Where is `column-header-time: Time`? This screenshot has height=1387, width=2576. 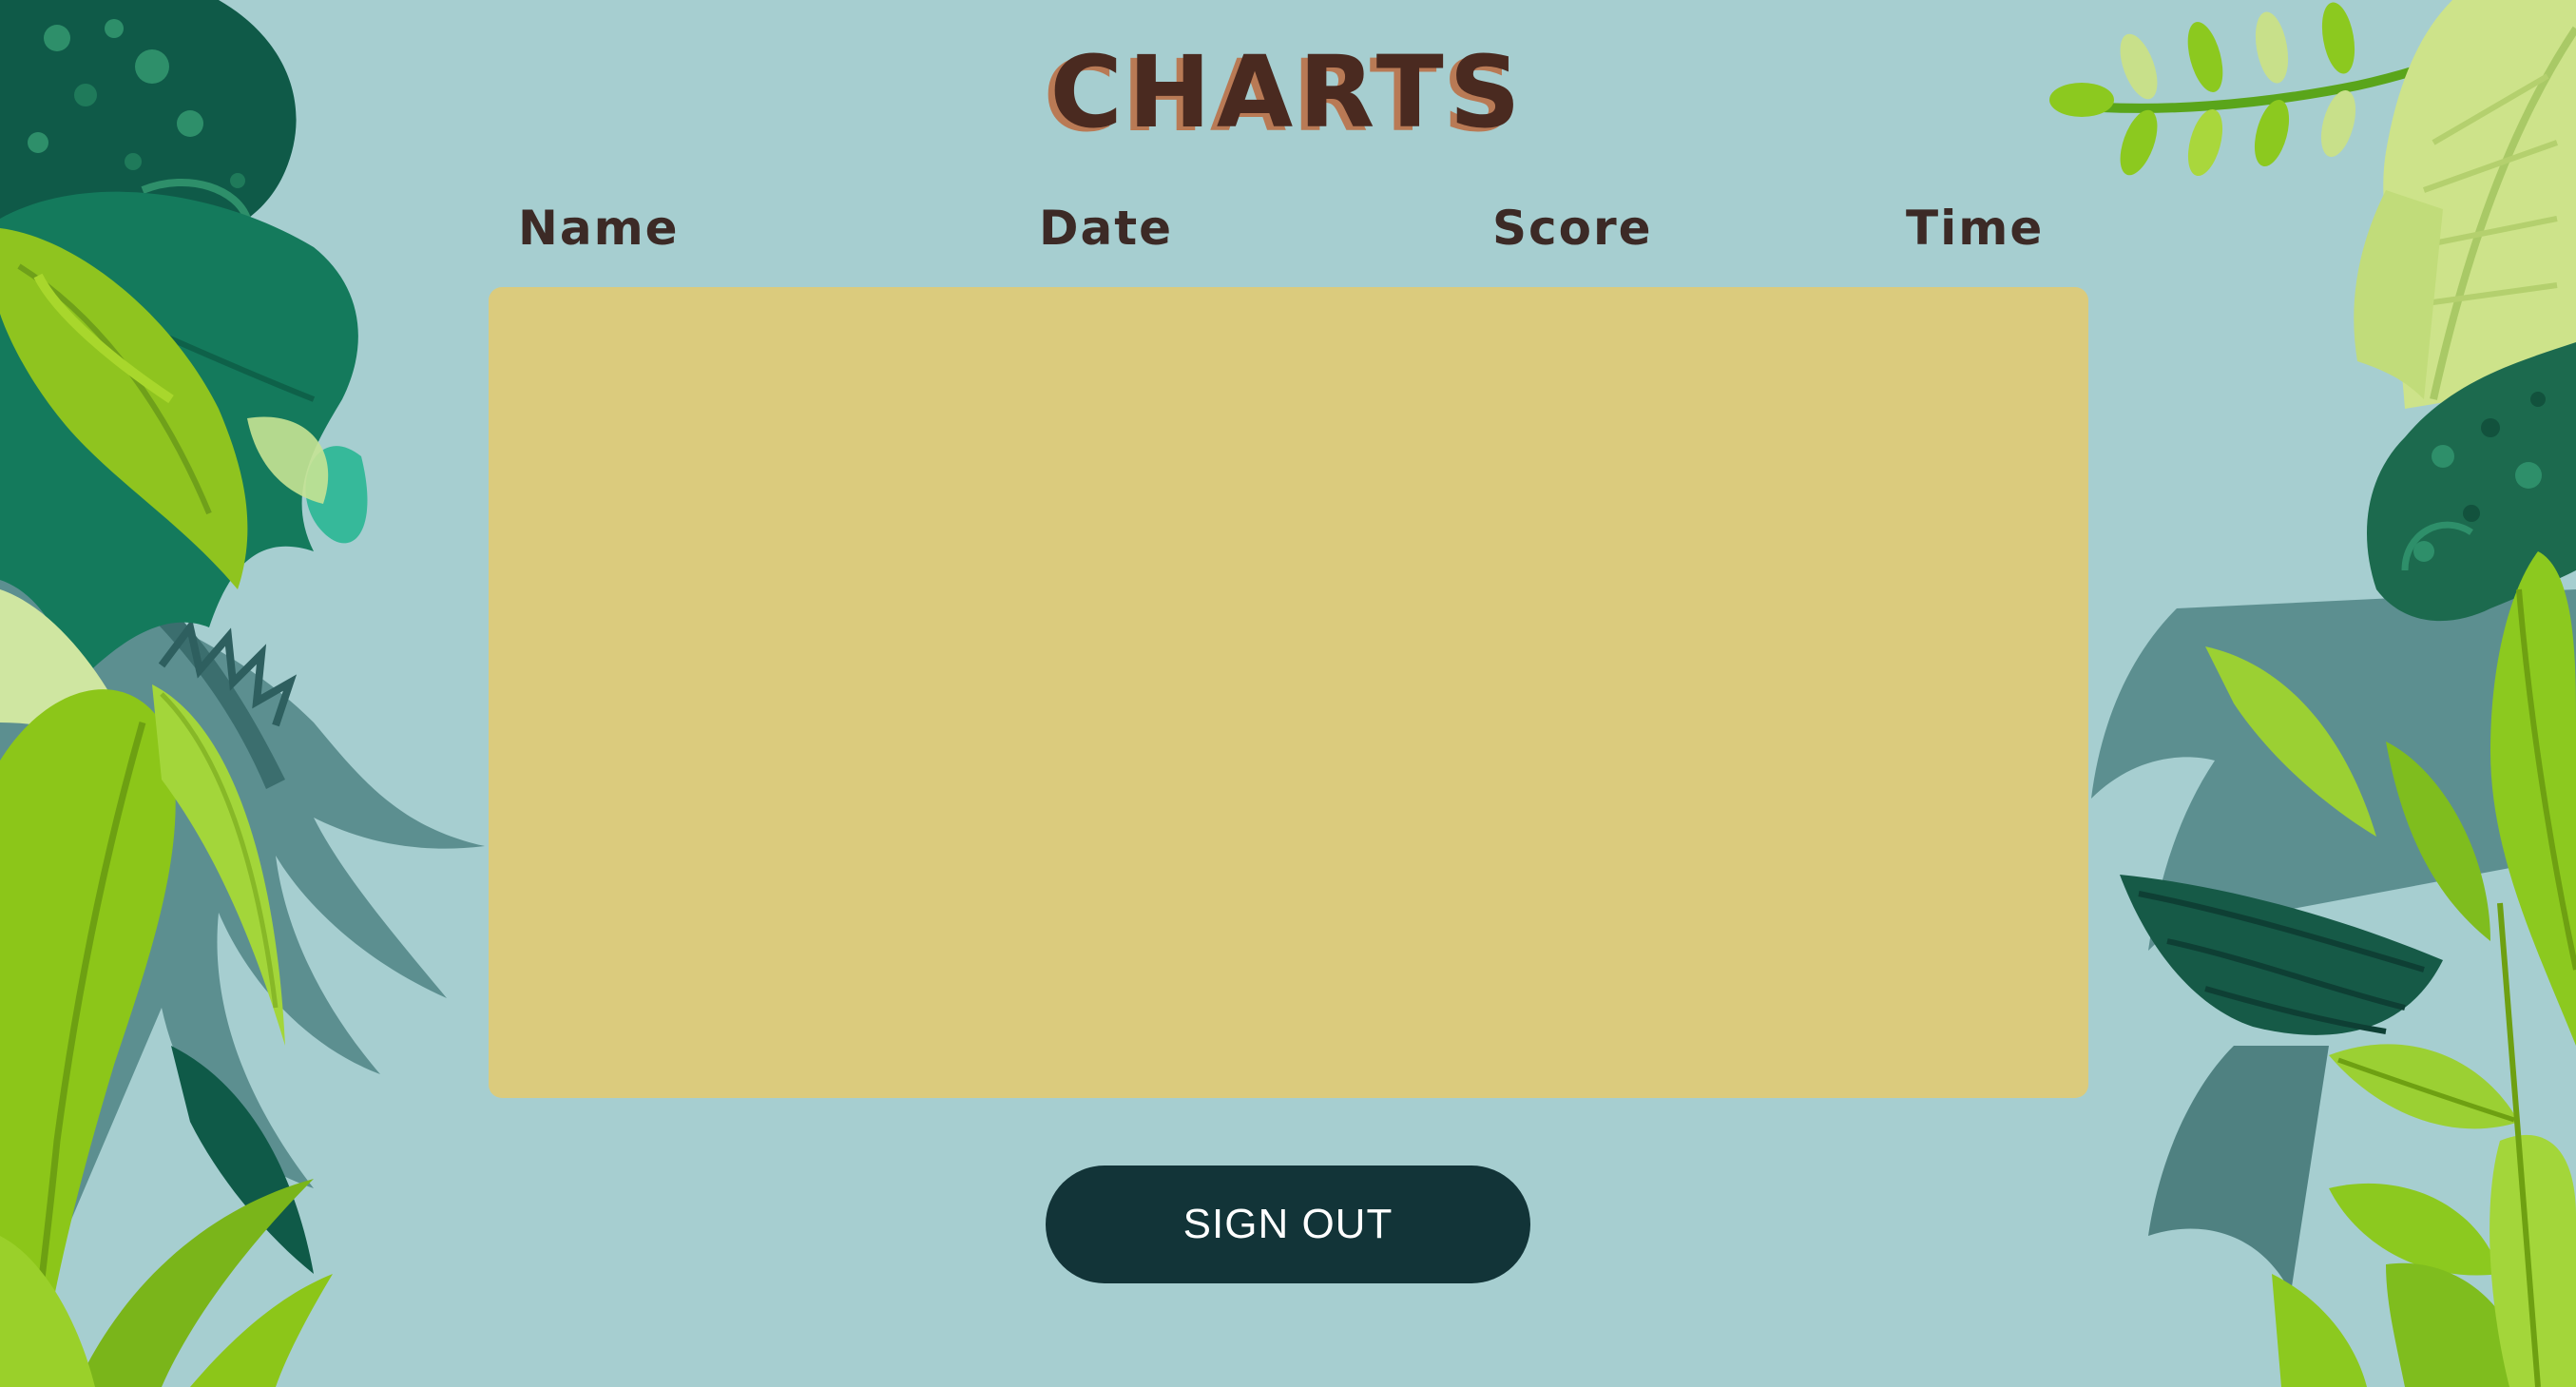 column-header-time: Time is located at coordinates (1976, 228).